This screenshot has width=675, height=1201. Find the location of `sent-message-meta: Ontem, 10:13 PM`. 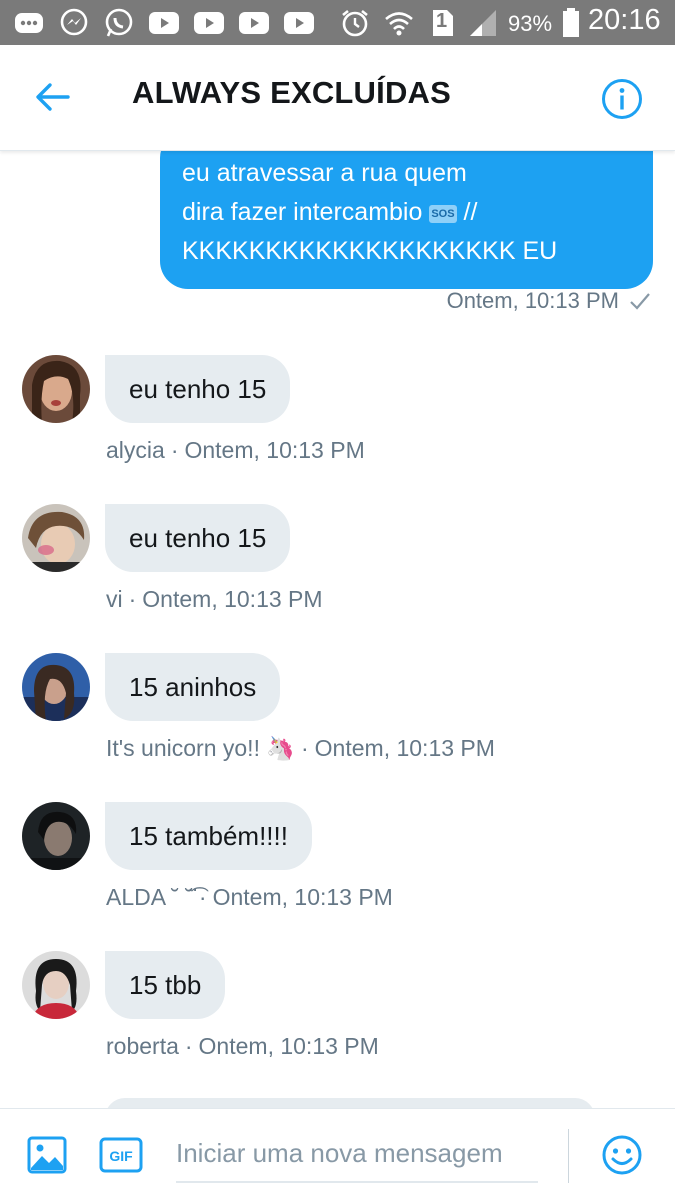

sent-message-meta: Ontem, 10:13 PM is located at coordinates (549, 301).